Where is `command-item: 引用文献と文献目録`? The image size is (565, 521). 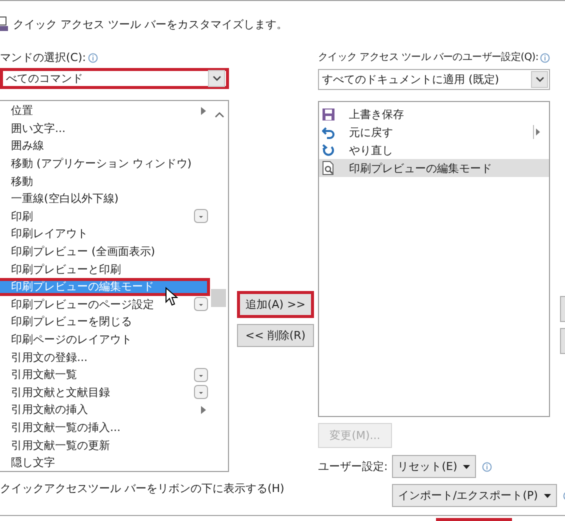
command-item: 引用文献と文献目録 is located at coordinates (105, 393).